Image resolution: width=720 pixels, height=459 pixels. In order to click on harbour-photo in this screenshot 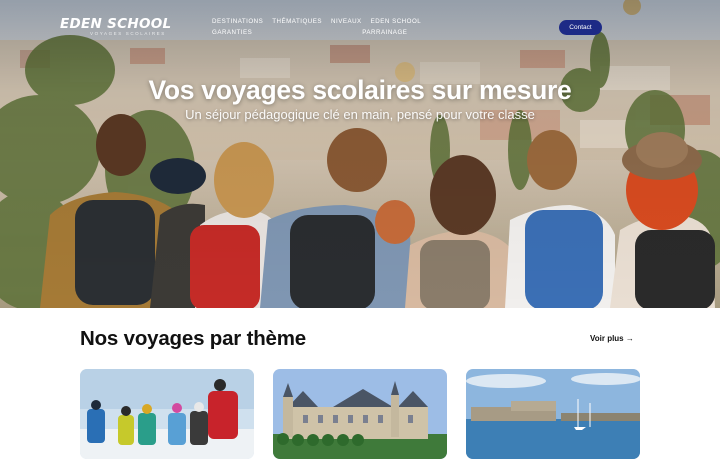, I will do `click(553, 414)`.